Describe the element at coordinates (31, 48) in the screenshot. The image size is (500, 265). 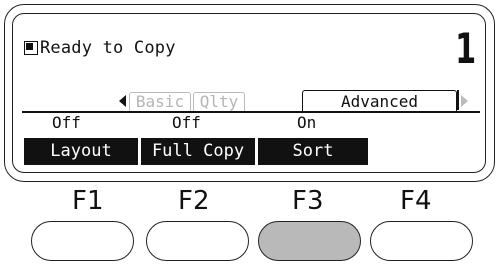
I see `copy-document-icon` at that location.